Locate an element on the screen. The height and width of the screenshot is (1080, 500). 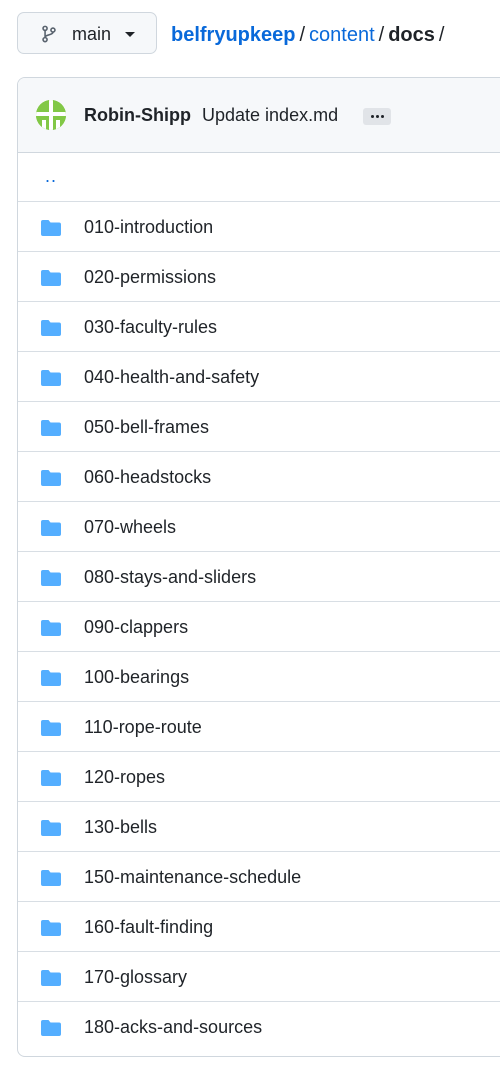
folder-name-link: 040-health-and-safety is located at coordinates (171, 377).